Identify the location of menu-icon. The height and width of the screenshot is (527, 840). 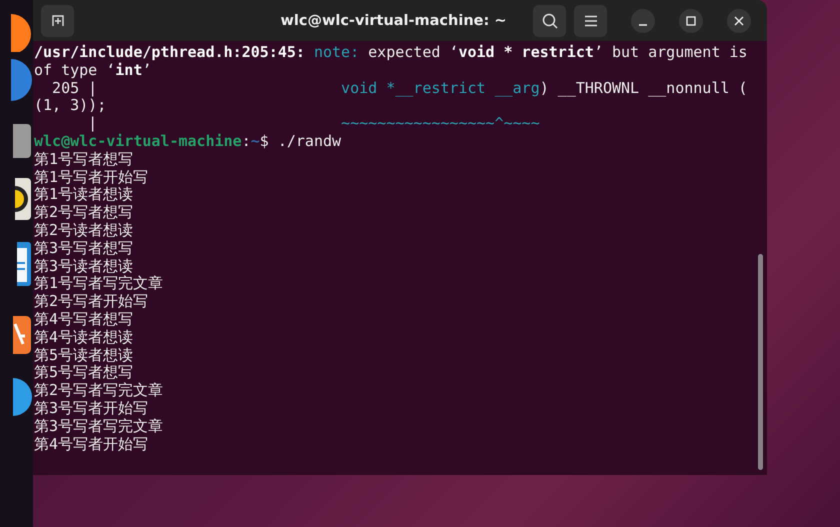
(591, 20).